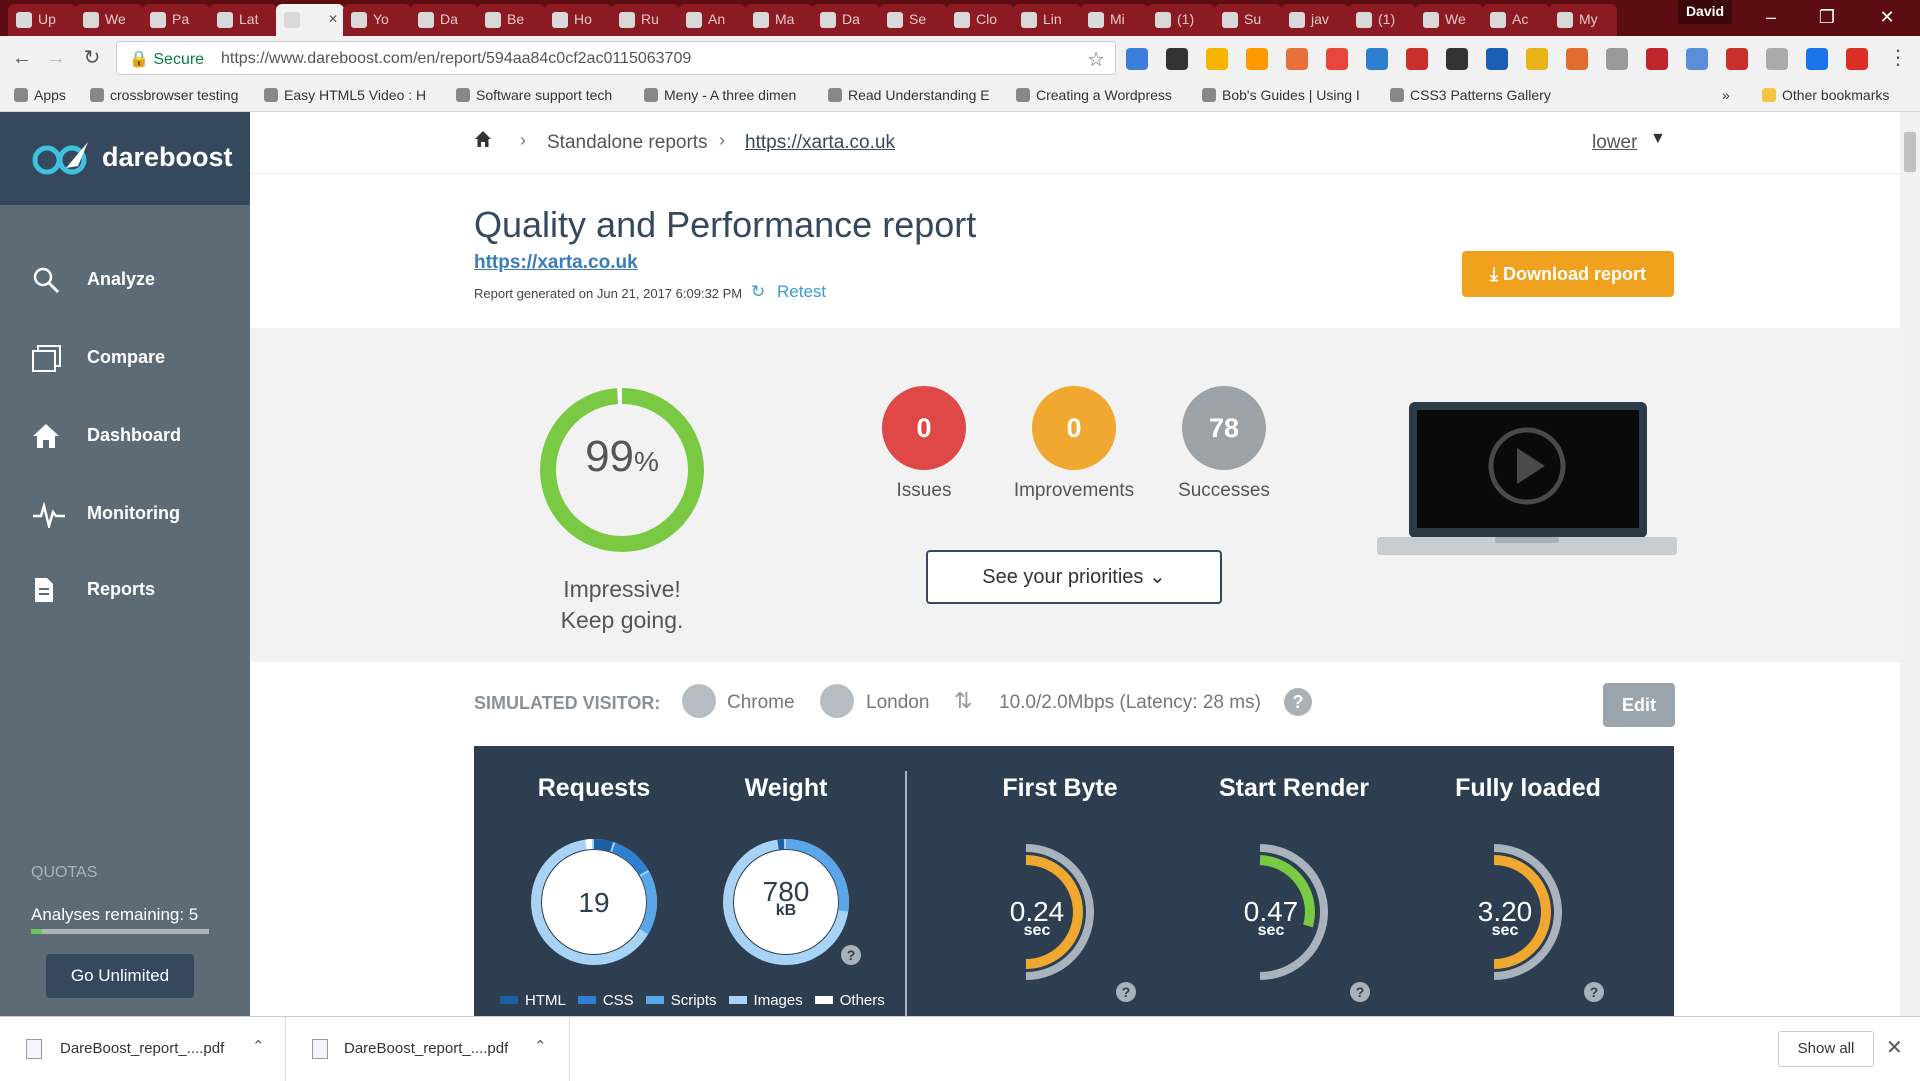 This screenshot has height=1081, width=1920. I want to click on minimize-button: –, so click(1771, 18).